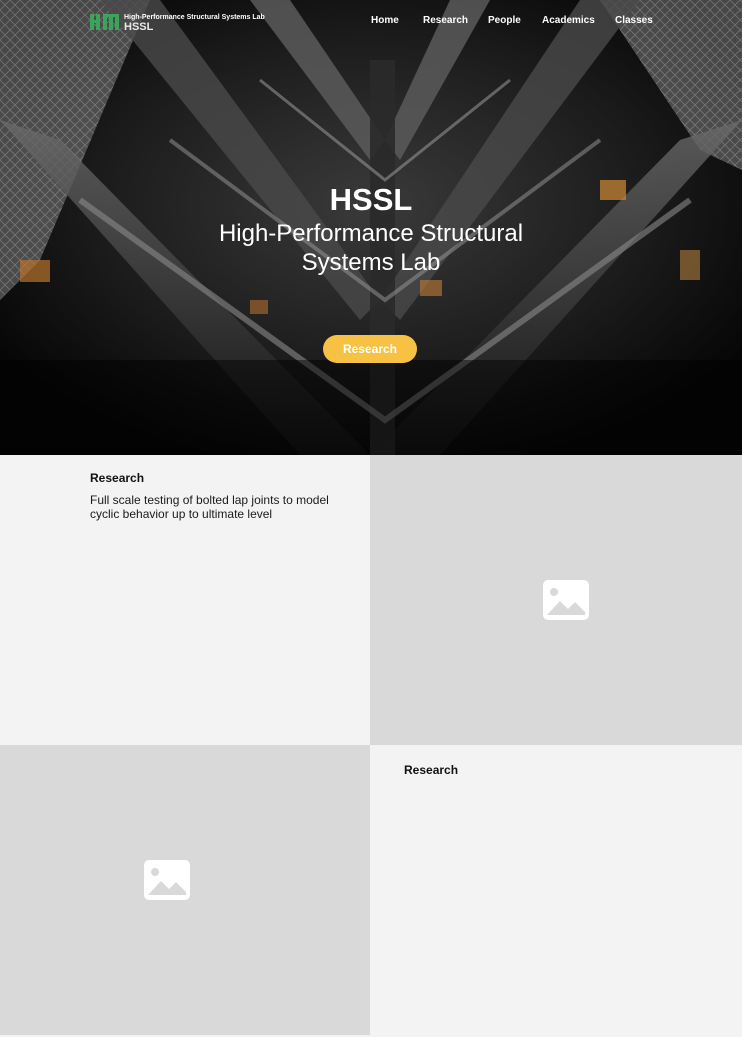 Image resolution: width=742 pixels, height=1037 pixels. What do you see at coordinates (371, 248) in the screenshot?
I see `hero-subtitle: High-Performance Structural Systems Lab` at bounding box center [371, 248].